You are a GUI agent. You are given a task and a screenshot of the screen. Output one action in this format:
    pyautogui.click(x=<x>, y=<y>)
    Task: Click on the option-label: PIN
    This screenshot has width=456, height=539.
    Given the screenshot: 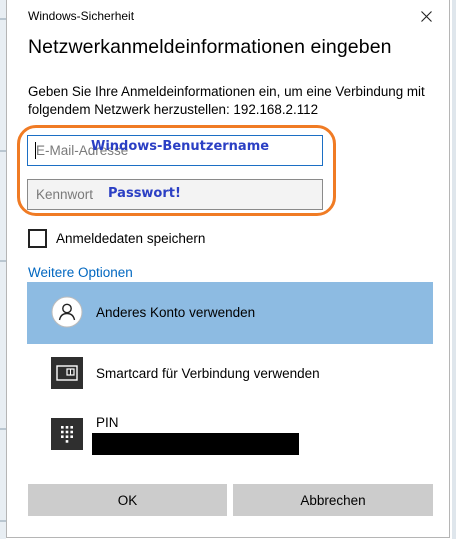 What is the action you would take?
    pyautogui.click(x=107, y=422)
    